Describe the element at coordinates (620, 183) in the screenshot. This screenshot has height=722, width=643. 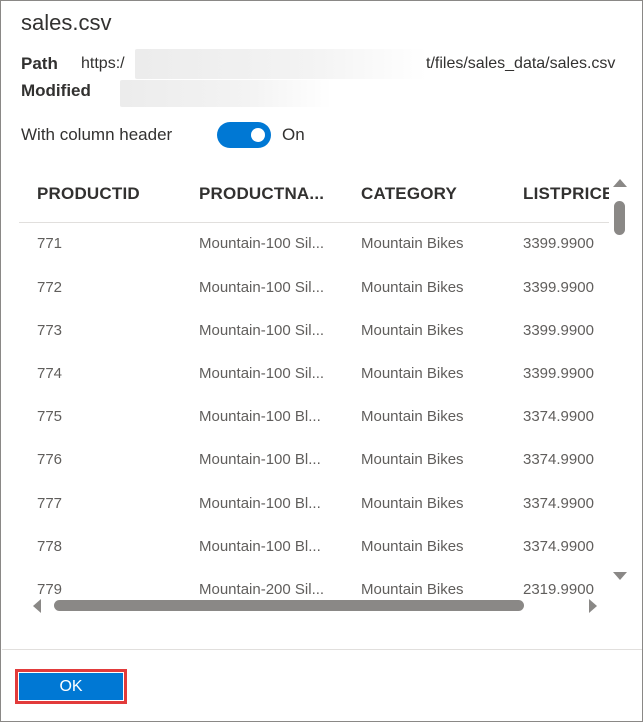
I see `scroll-up-arrow-icon` at that location.